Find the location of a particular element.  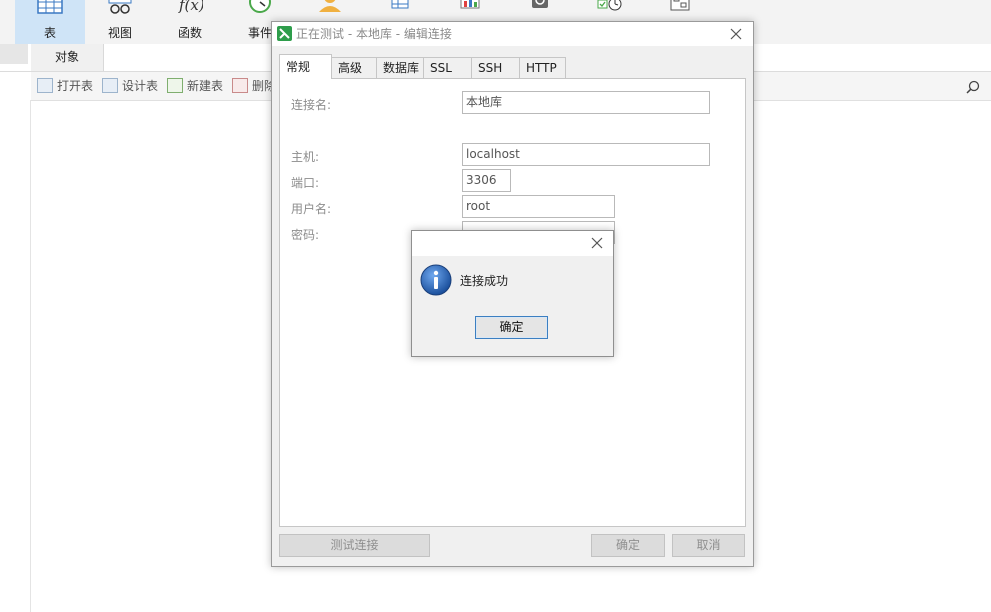

report-icon is located at coordinates (470, 4).